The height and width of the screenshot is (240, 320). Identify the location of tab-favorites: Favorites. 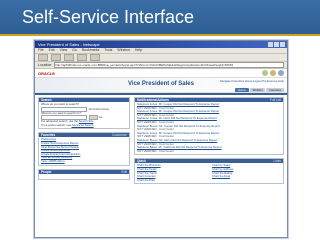
(275, 90).